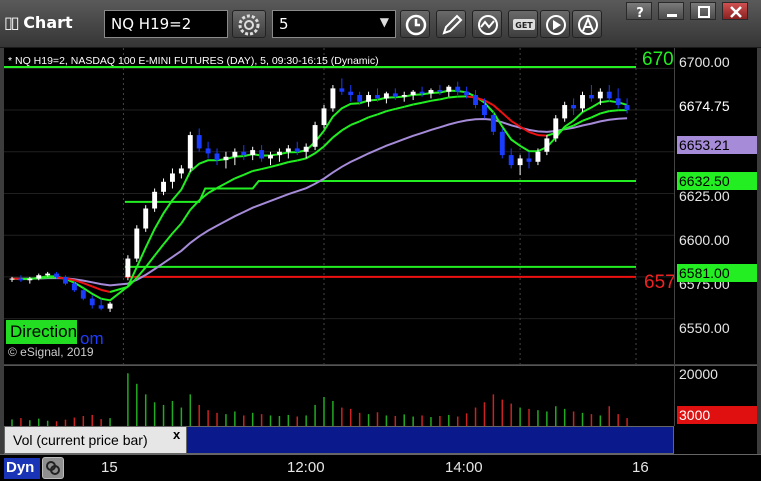 The width and height of the screenshot is (761, 481). Describe the element at coordinates (51, 352) in the screenshot. I see `copyright-text: © eSignal, 2019` at that location.